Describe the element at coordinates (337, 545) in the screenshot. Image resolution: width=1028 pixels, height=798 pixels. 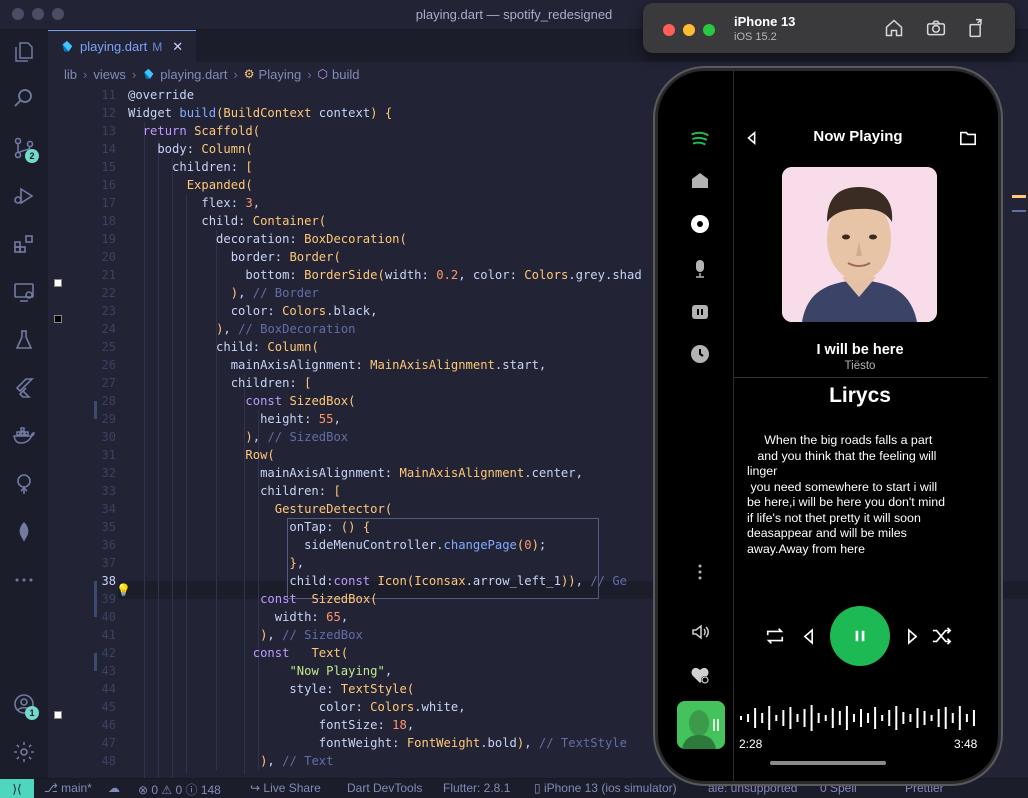
I see `code-text: sideMenuController.changePage(0);` at that location.